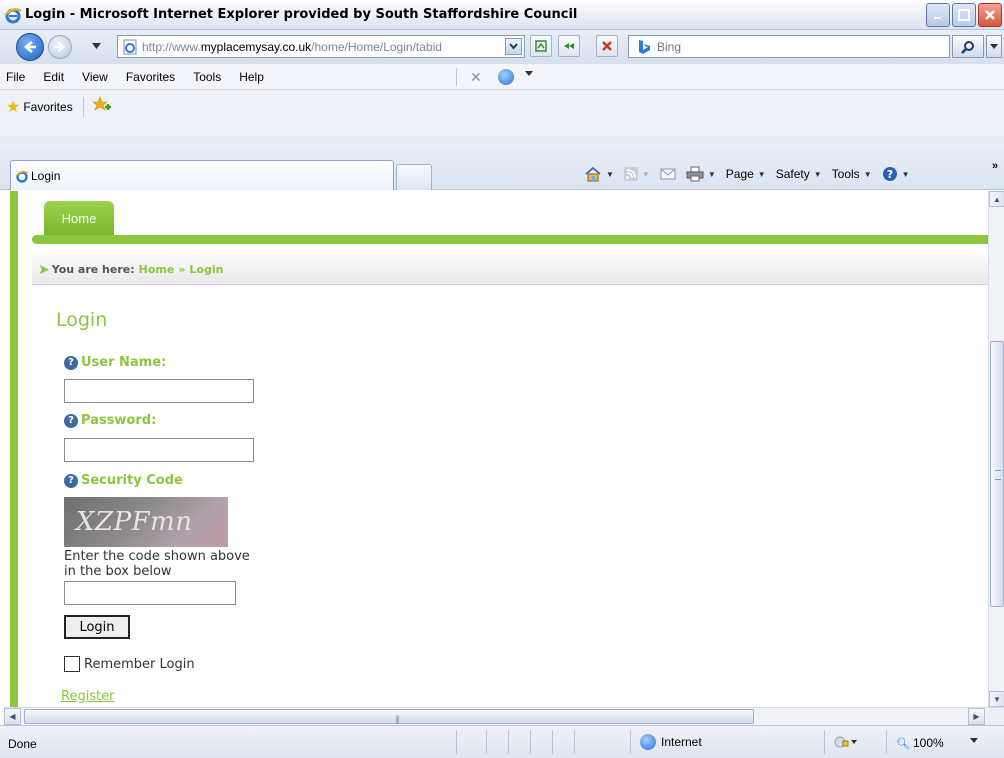  I want to click on printer-icon, so click(695, 174).